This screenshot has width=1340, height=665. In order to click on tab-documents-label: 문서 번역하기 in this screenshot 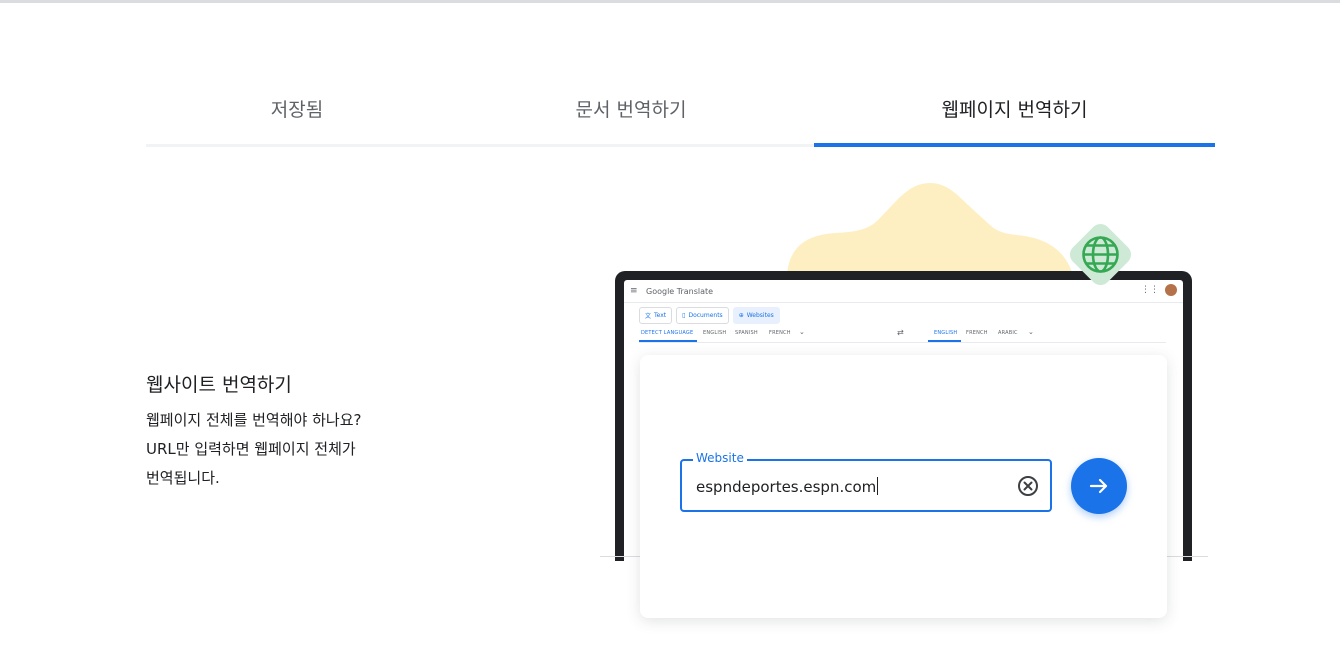, I will do `click(631, 109)`.